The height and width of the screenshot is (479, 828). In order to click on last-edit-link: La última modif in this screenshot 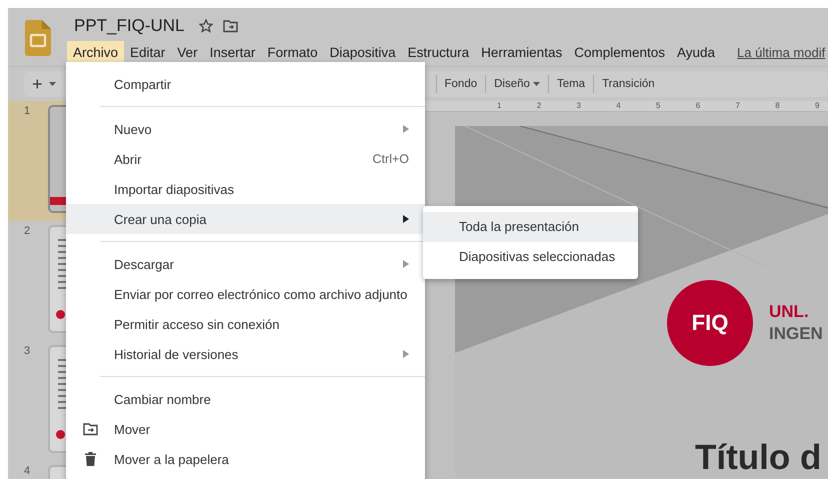, I will do `click(781, 52)`.